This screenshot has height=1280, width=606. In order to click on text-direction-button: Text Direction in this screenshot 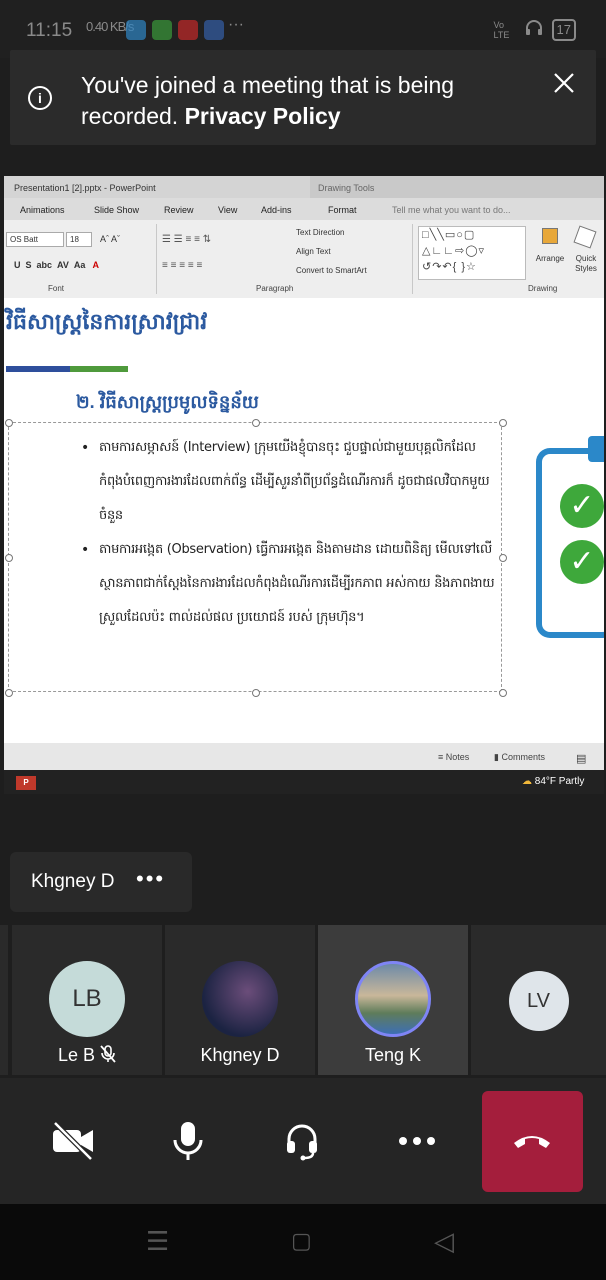, I will do `click(320, 232)`.